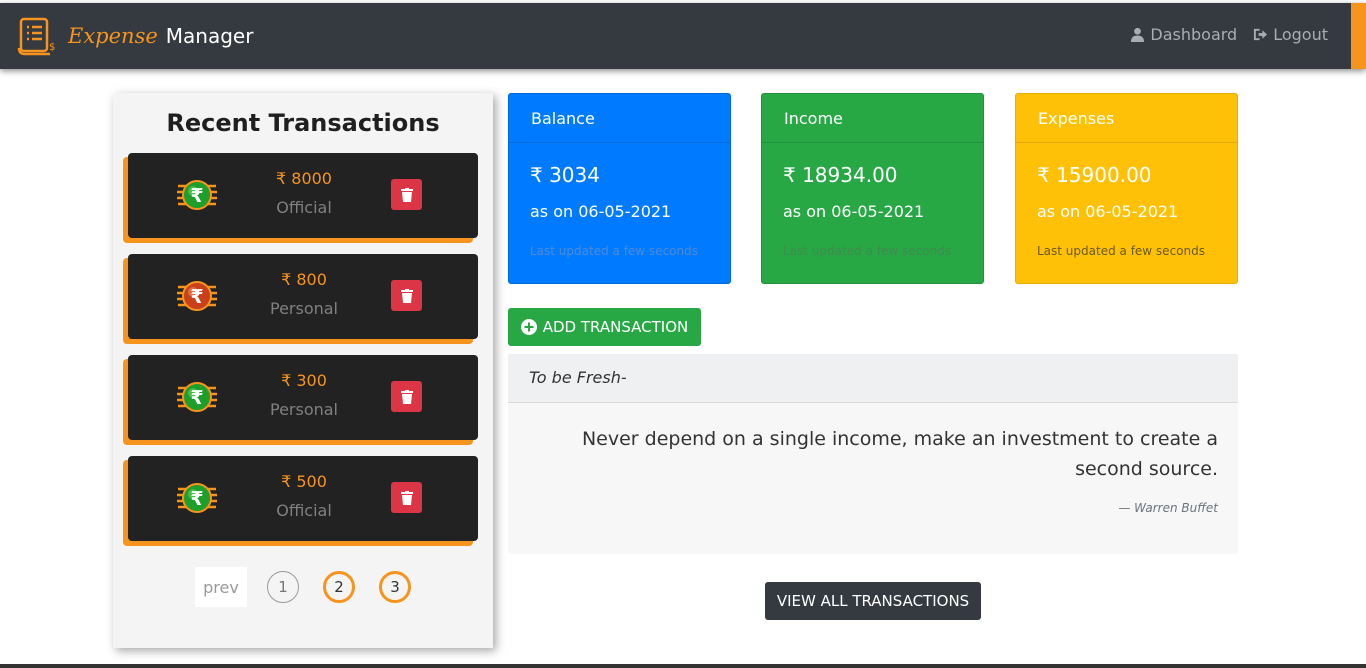 The height and width of the screenshot is (668, 1366). I want to click on transaction-item: ₹ ₹ 500 Official, so click(300, 501).